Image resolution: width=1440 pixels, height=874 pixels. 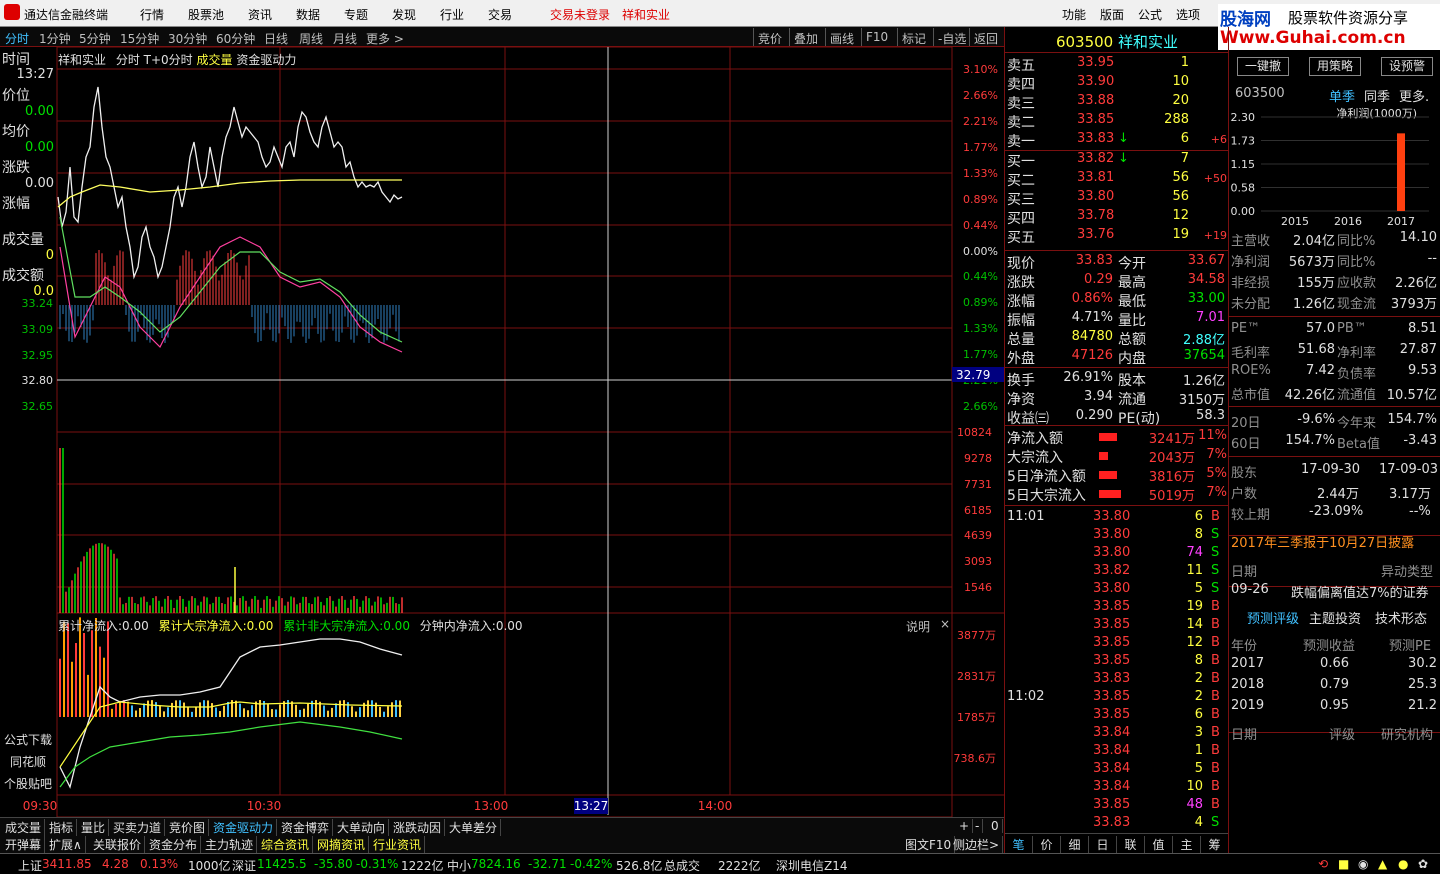 What do you see at coordinates (187, 38) in the screenshot?
I see `period-30min: 30分钟` at bounding box center [187, 38].